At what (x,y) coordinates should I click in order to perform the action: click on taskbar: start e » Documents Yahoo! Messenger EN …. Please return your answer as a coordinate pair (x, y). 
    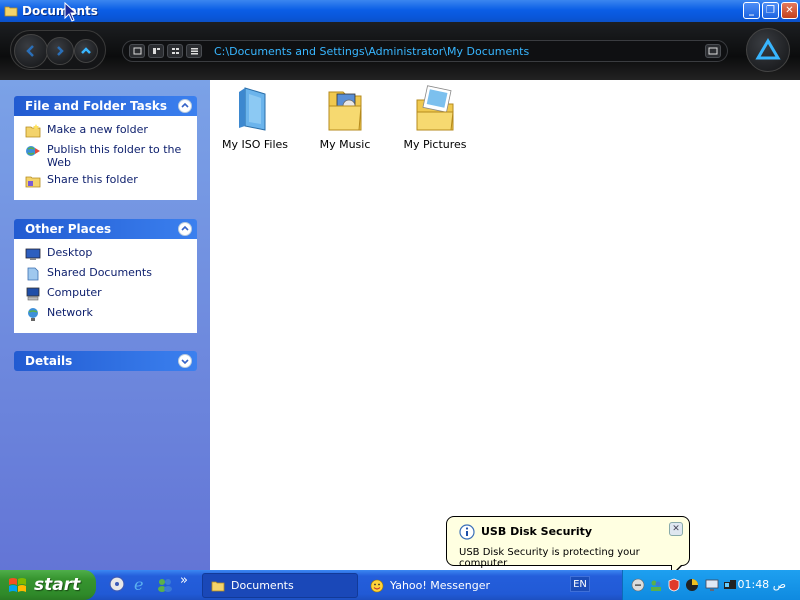
    Looking at the image, I should click on (400, 585).